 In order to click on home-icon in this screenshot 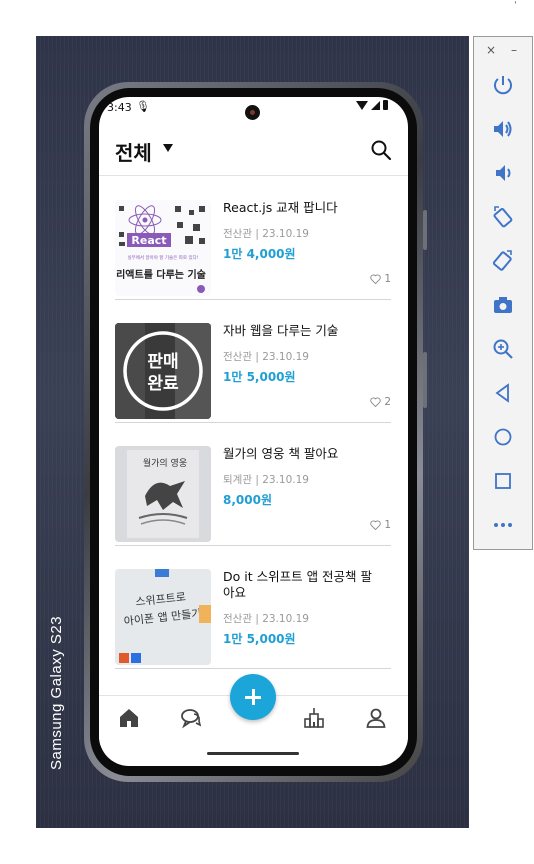, I will do `click(129, 718)`.